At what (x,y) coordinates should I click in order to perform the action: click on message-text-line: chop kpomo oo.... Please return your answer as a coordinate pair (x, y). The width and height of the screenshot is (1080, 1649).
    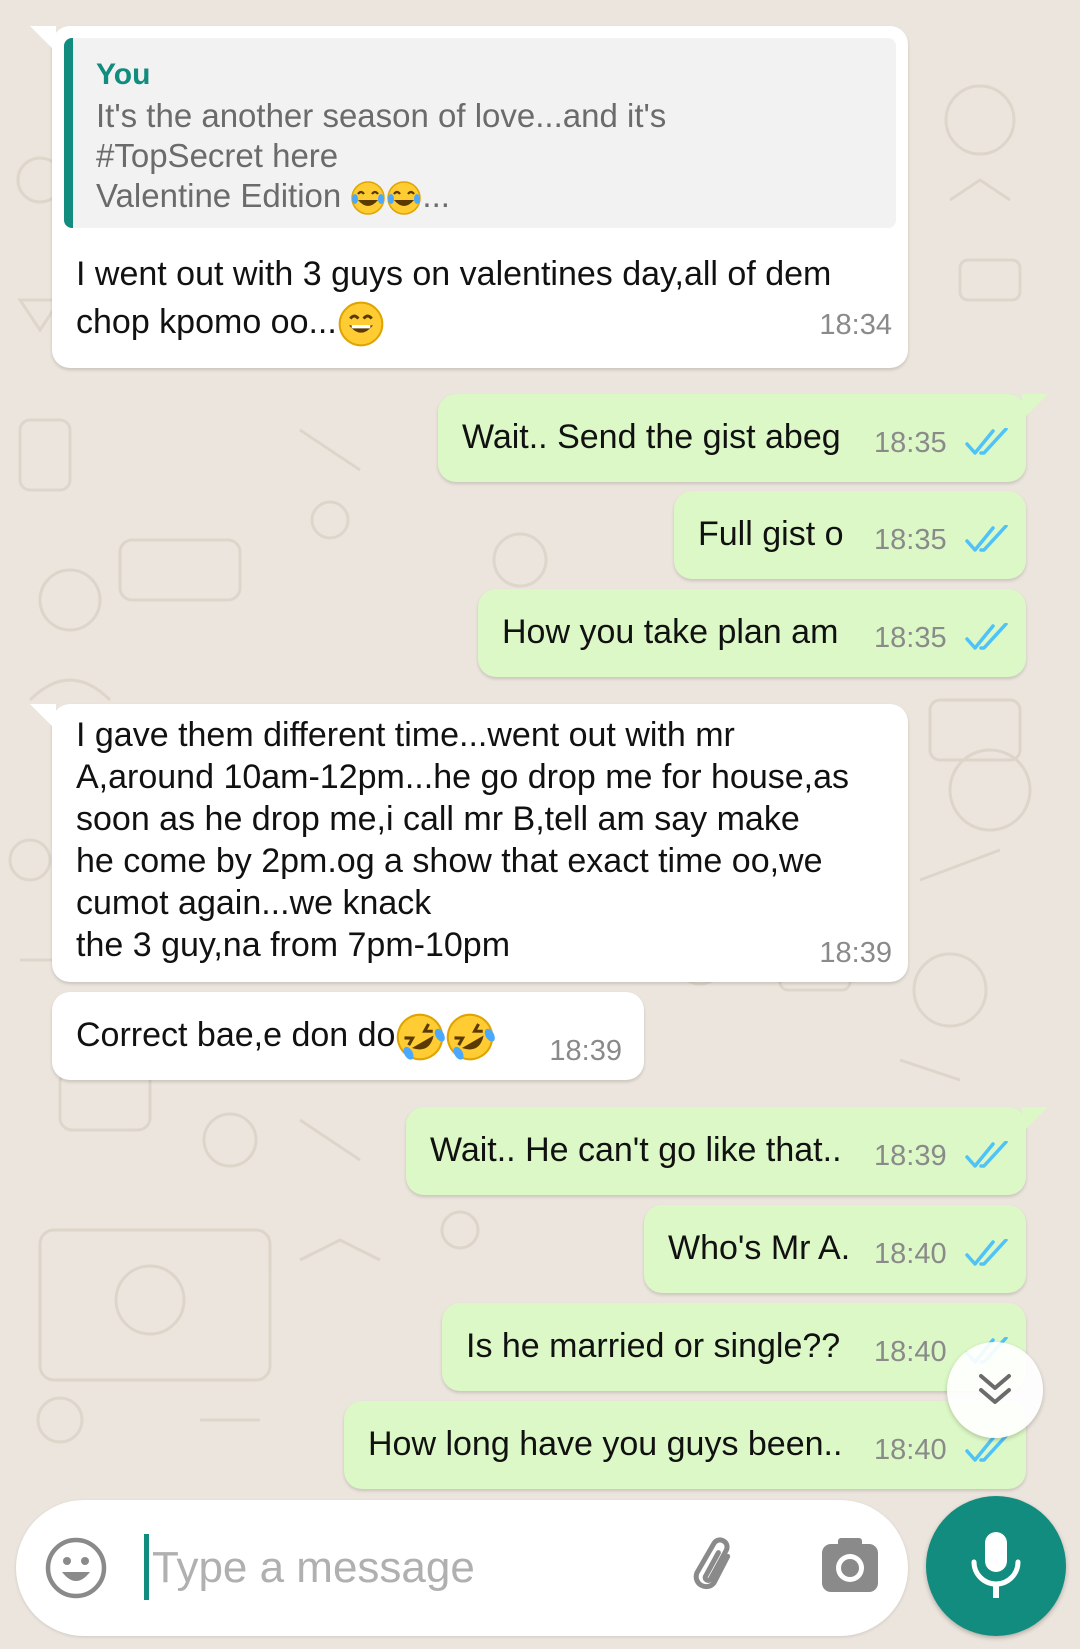
    Looking at the image, I should click on (206, 322).